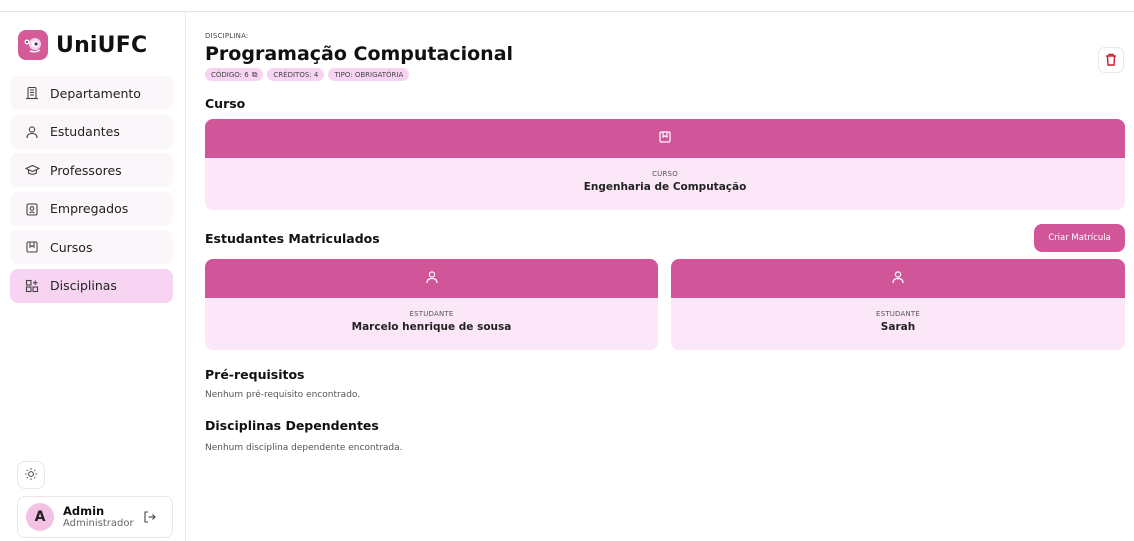 This screenshot has height=541, width=1134. I want to click on section-curso-heading: Curso, so click(225, 103).